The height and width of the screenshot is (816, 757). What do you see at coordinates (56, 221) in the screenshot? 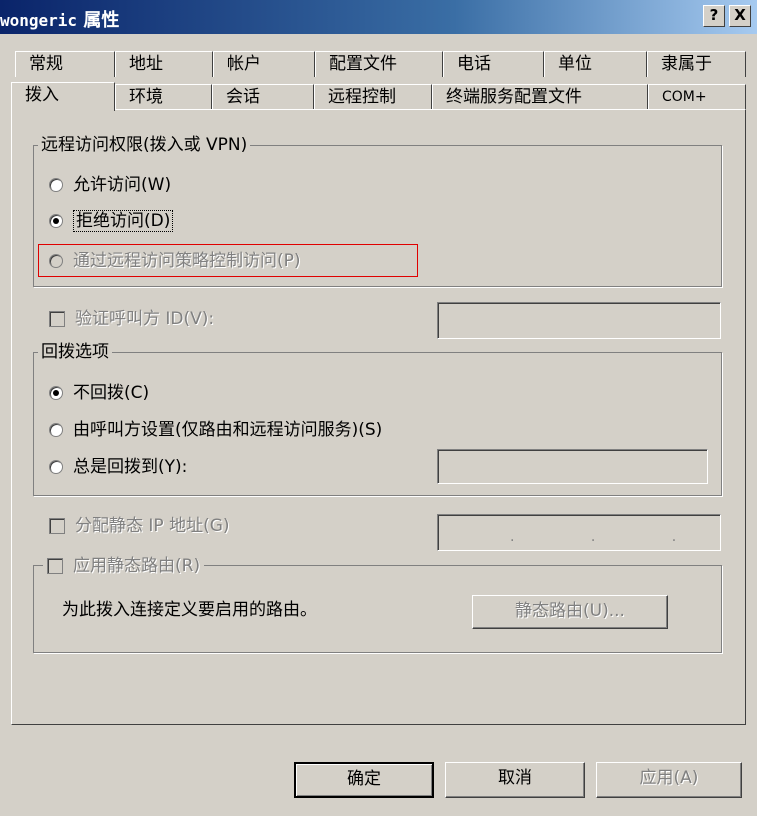
I see `deny-access-radio` at bounding box center [56, 221].